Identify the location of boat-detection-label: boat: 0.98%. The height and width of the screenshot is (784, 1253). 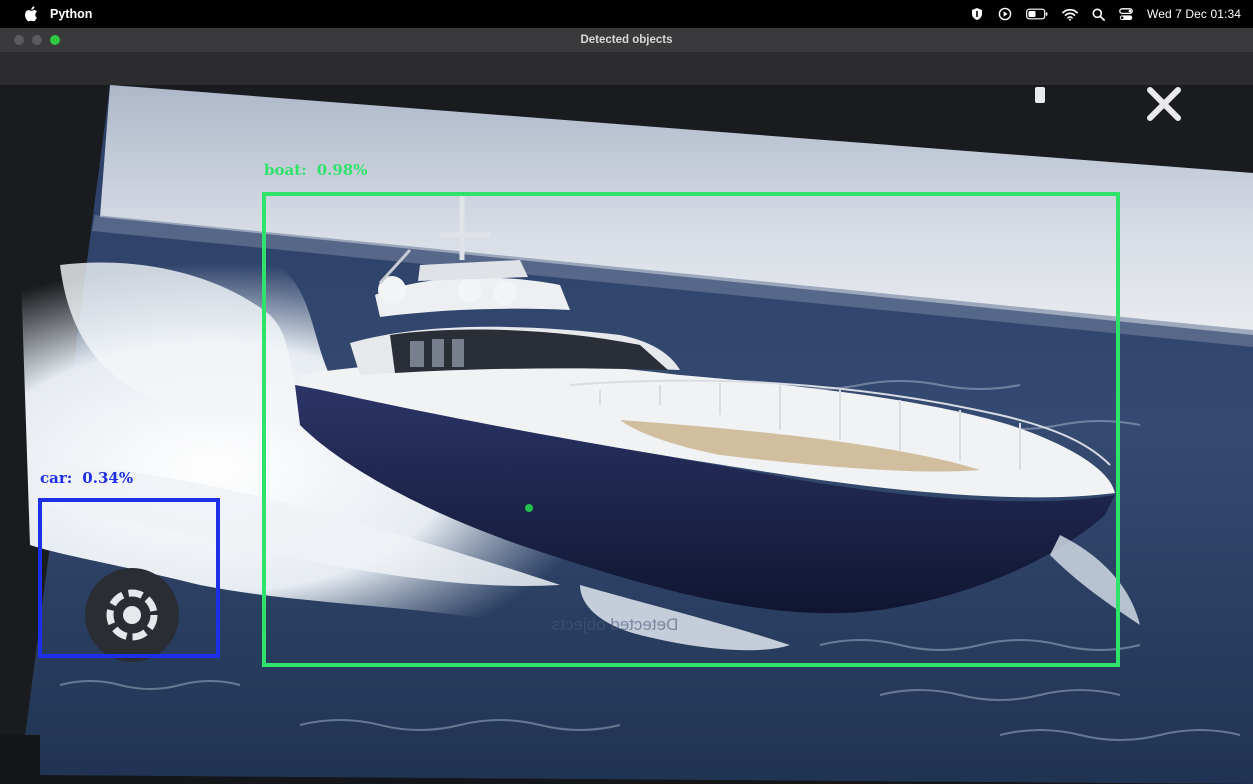
(320, 170).